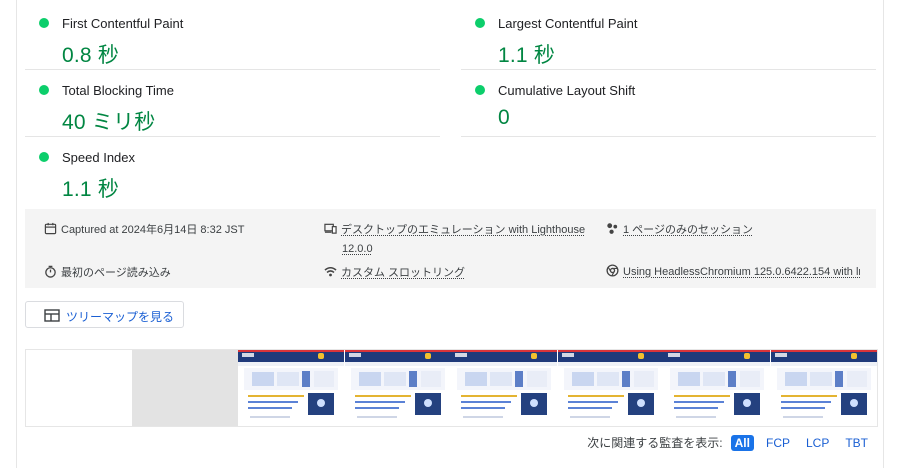  I want to click on audit-filter-bar: 次に関連する監査を表示: All FCP LCP TBT, so click(729, 442).